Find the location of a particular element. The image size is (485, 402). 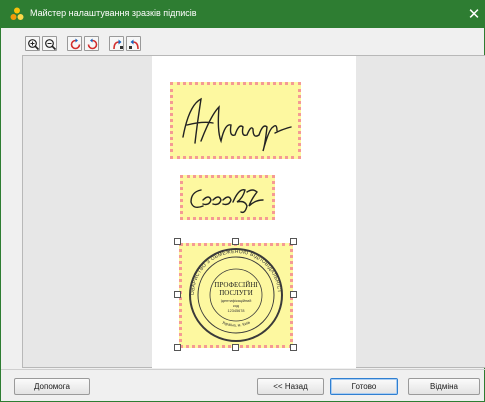

rotate-left-button is located at coordinates (74, 43).